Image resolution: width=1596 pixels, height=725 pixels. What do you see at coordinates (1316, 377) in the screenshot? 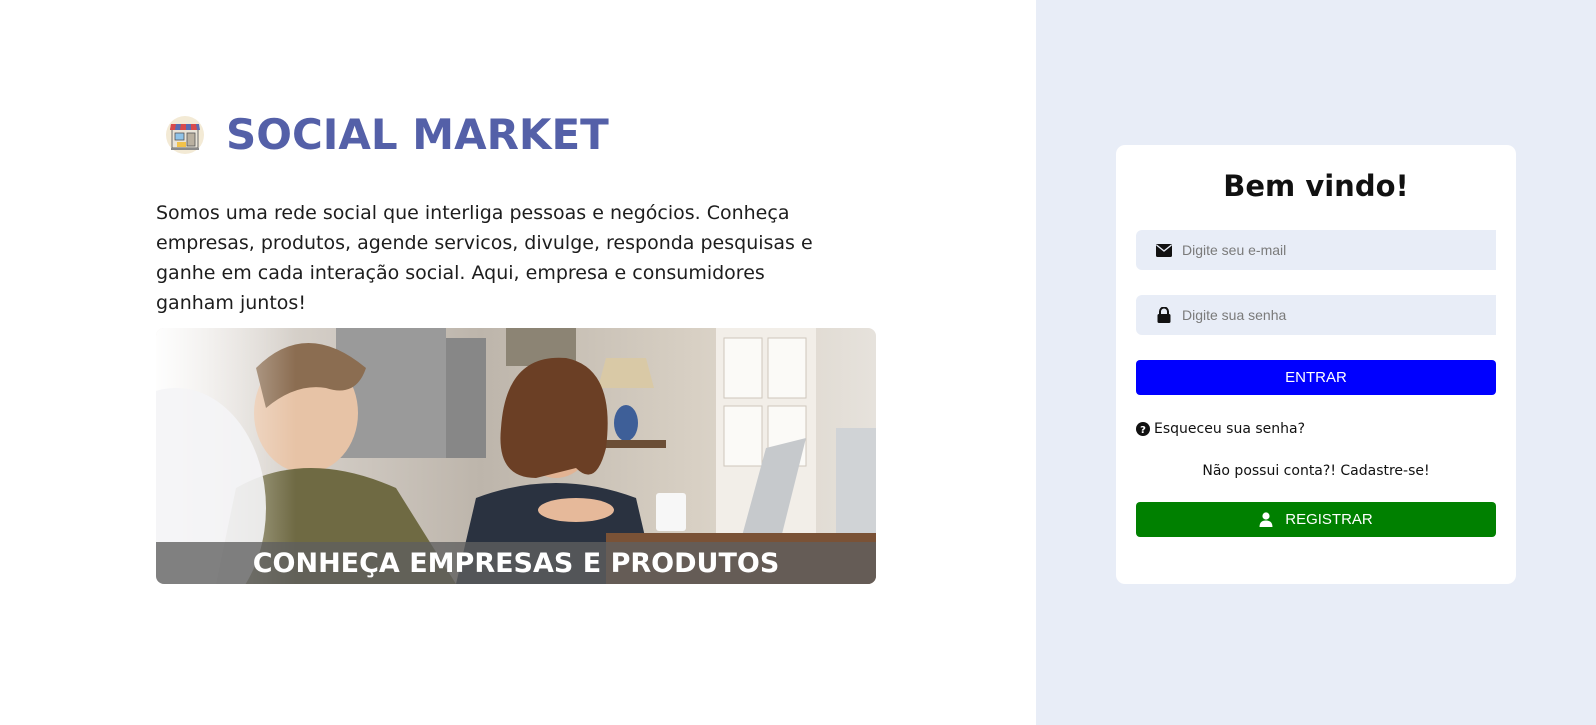
I see `enter-button: ENTRAR` at bounding box center [1316, 377].